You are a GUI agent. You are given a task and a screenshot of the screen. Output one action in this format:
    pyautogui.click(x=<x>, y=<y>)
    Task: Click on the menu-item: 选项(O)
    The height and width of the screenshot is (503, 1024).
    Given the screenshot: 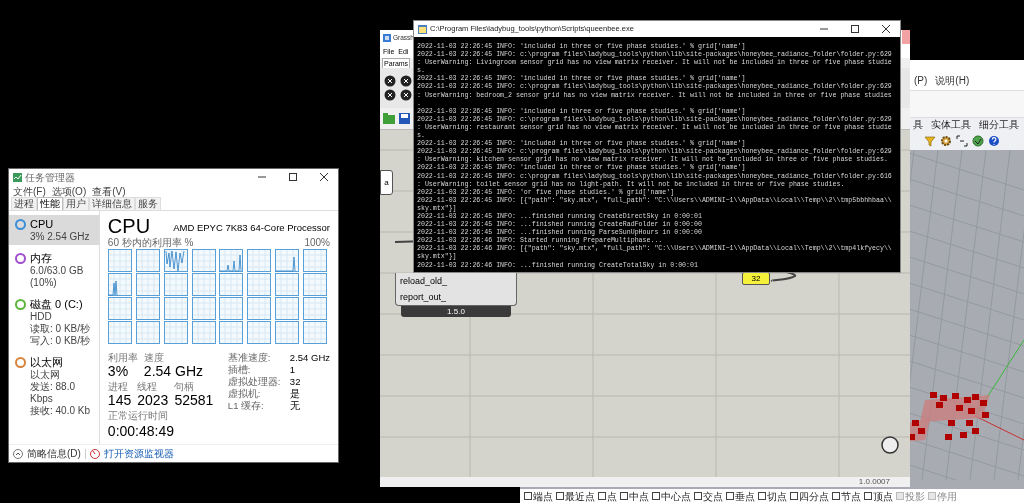 What is the action you would take?
    pyautogui.click(x=69, y=191)
    